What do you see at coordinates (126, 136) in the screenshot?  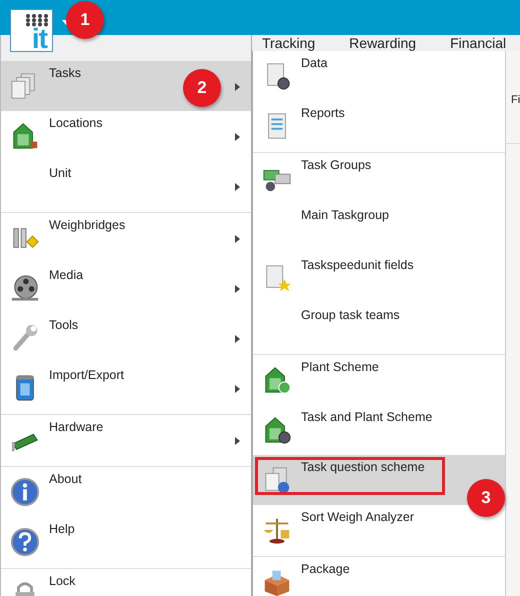 I see `menu-item: Locations` at bounding box center [126, 136].